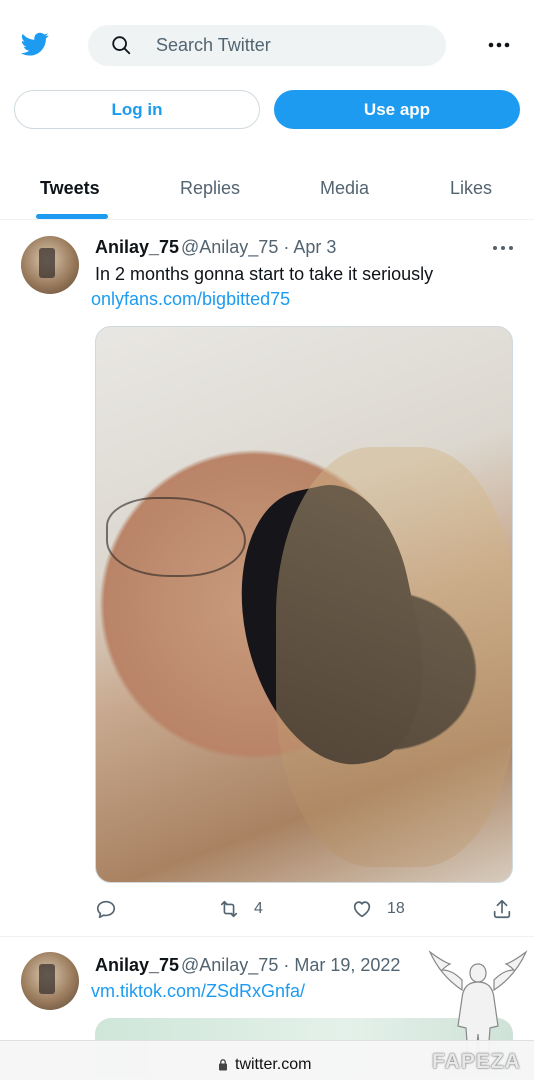 This screenshot has height=1080, width=534. Describe the element at coordinates (397, 109) in the screenshot. I see `use-app-button: Use app` at that location.